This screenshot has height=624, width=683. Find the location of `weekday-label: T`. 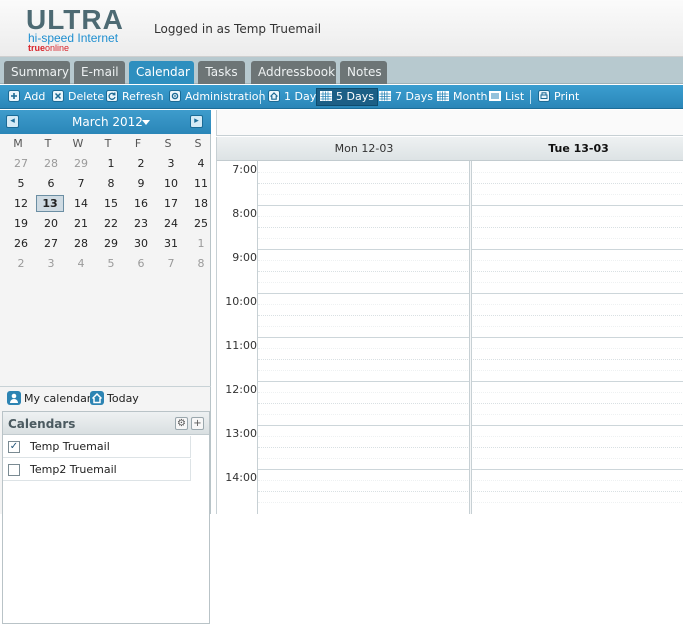

weekday-label: T is located at coordinates (48, 143).